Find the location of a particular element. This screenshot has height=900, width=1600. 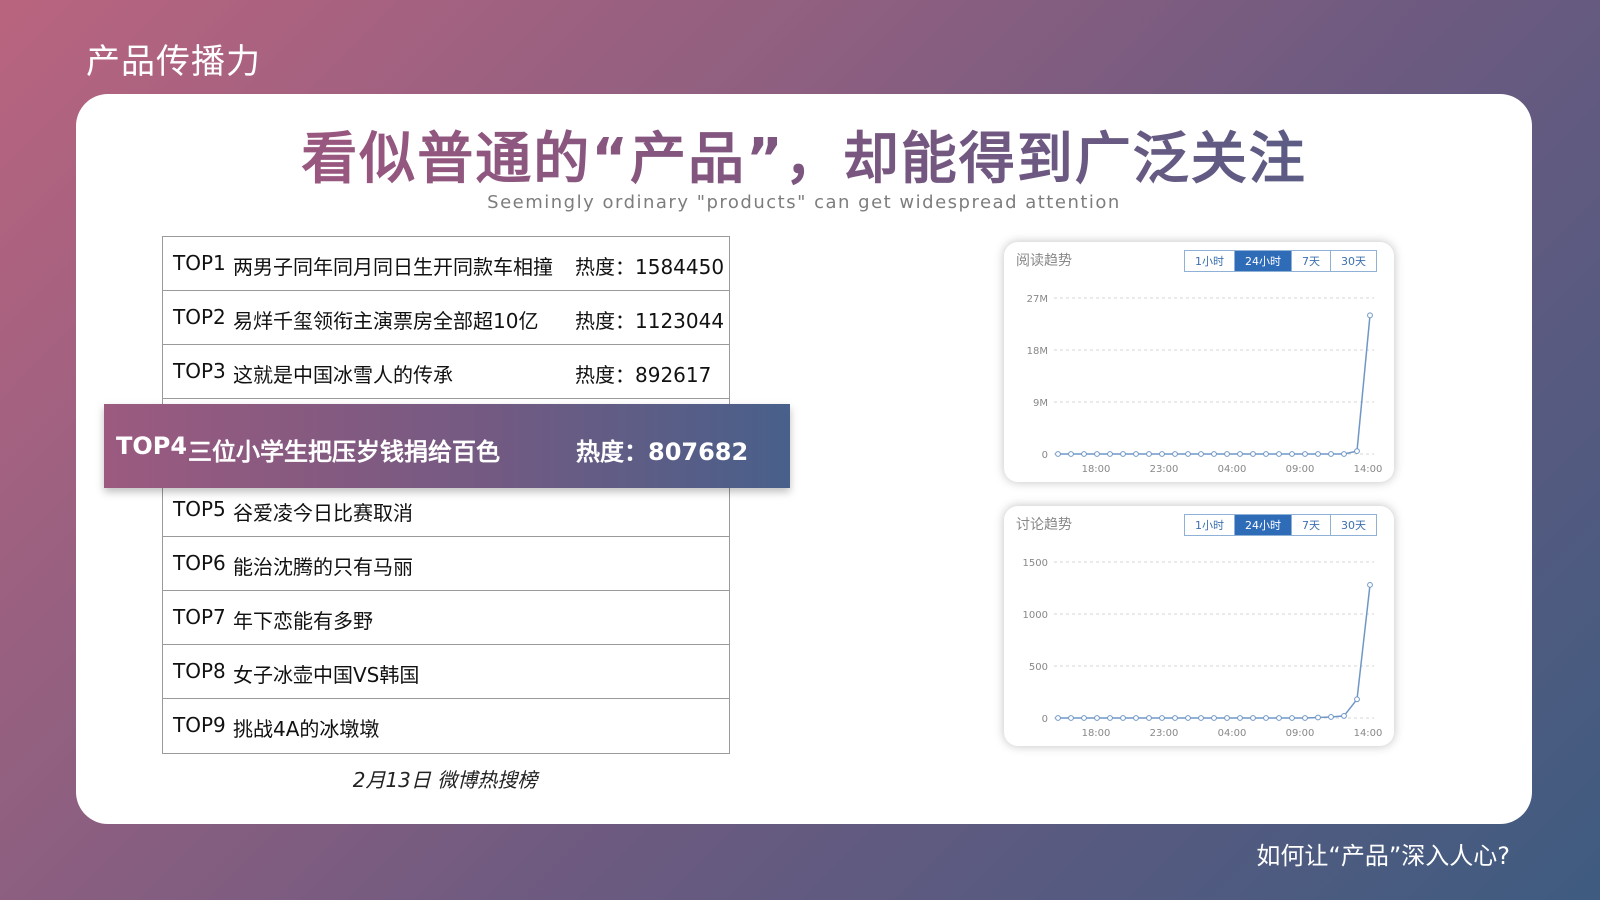

y-tick-label: 18M is located at coordinates (1037, 351).